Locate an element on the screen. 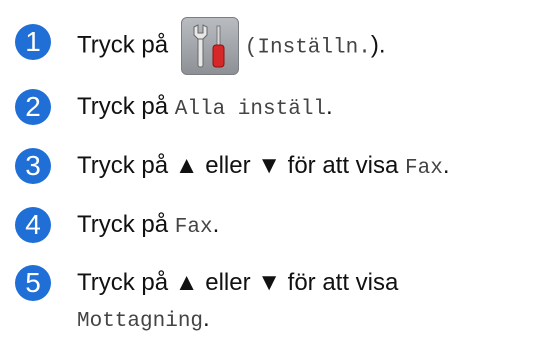 The image size is (543, 360). step-5-text: Tryck på ▲ eller ▼ för att visa is located at coordinates (237, 283).